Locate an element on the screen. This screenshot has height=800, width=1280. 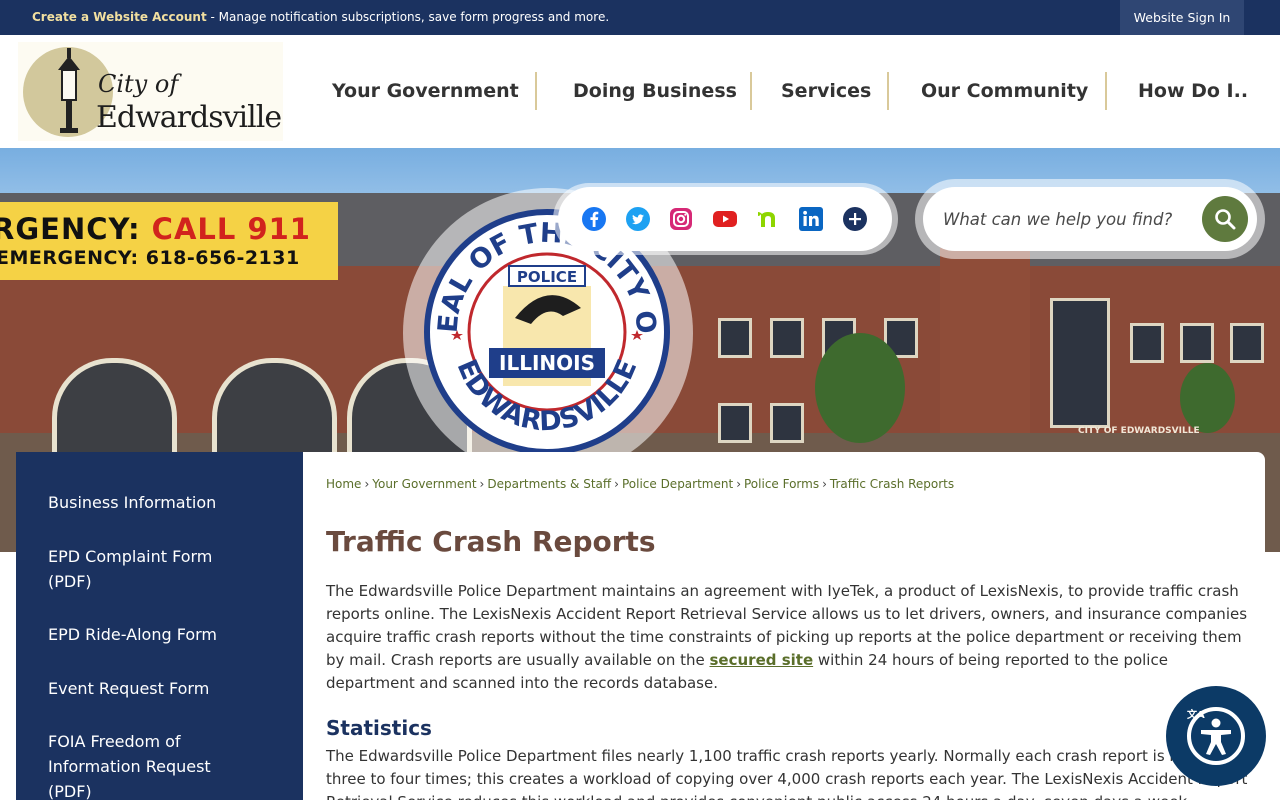
secured-site-link: secured site is located at coordinates (762, 660).